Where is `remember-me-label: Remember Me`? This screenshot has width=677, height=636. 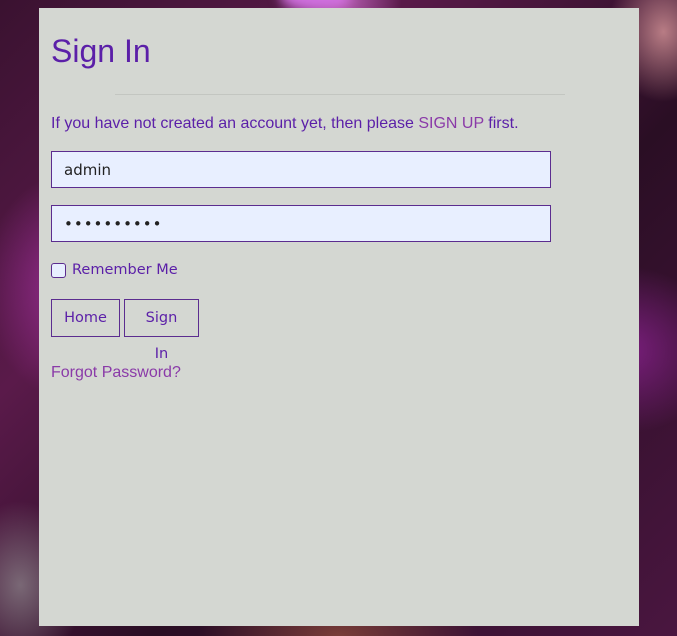 remember-me-label: Remember Me is located at coordinates (125, 270).